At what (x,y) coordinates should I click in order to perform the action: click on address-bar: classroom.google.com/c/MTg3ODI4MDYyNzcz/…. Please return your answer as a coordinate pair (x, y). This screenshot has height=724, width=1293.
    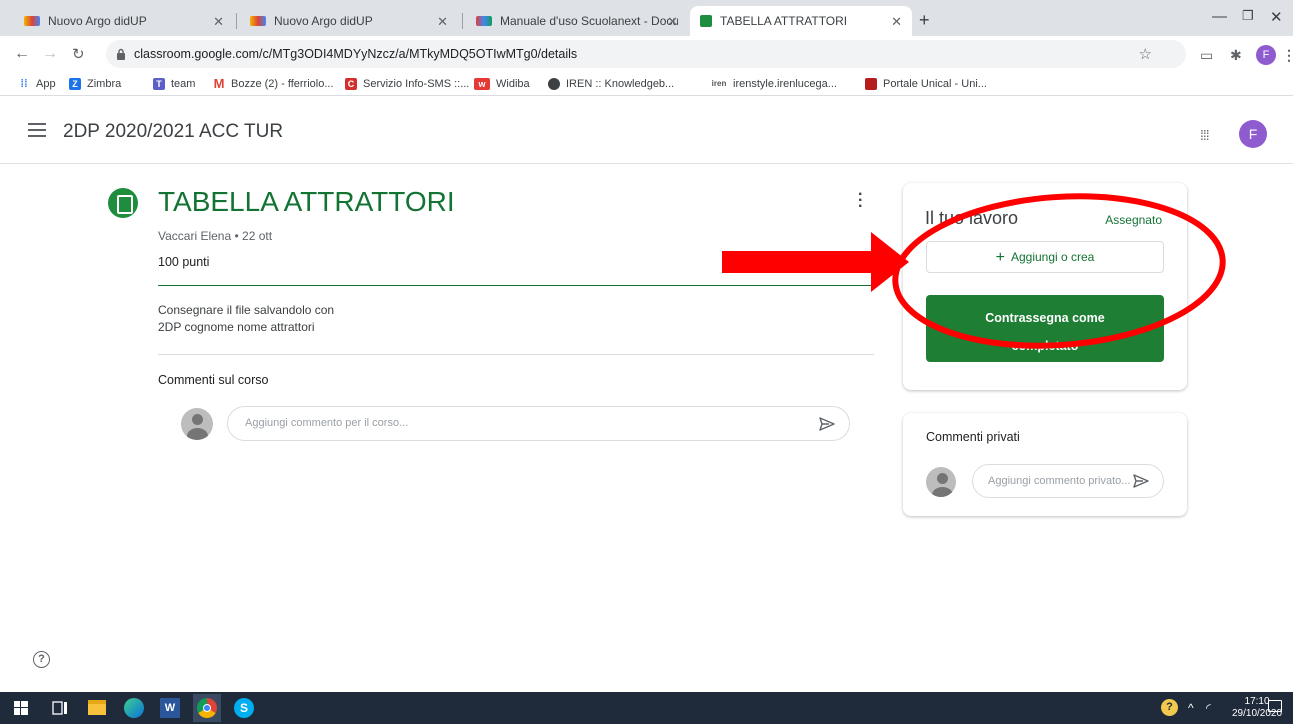
    Looking at the image, I should click on (646, 54).